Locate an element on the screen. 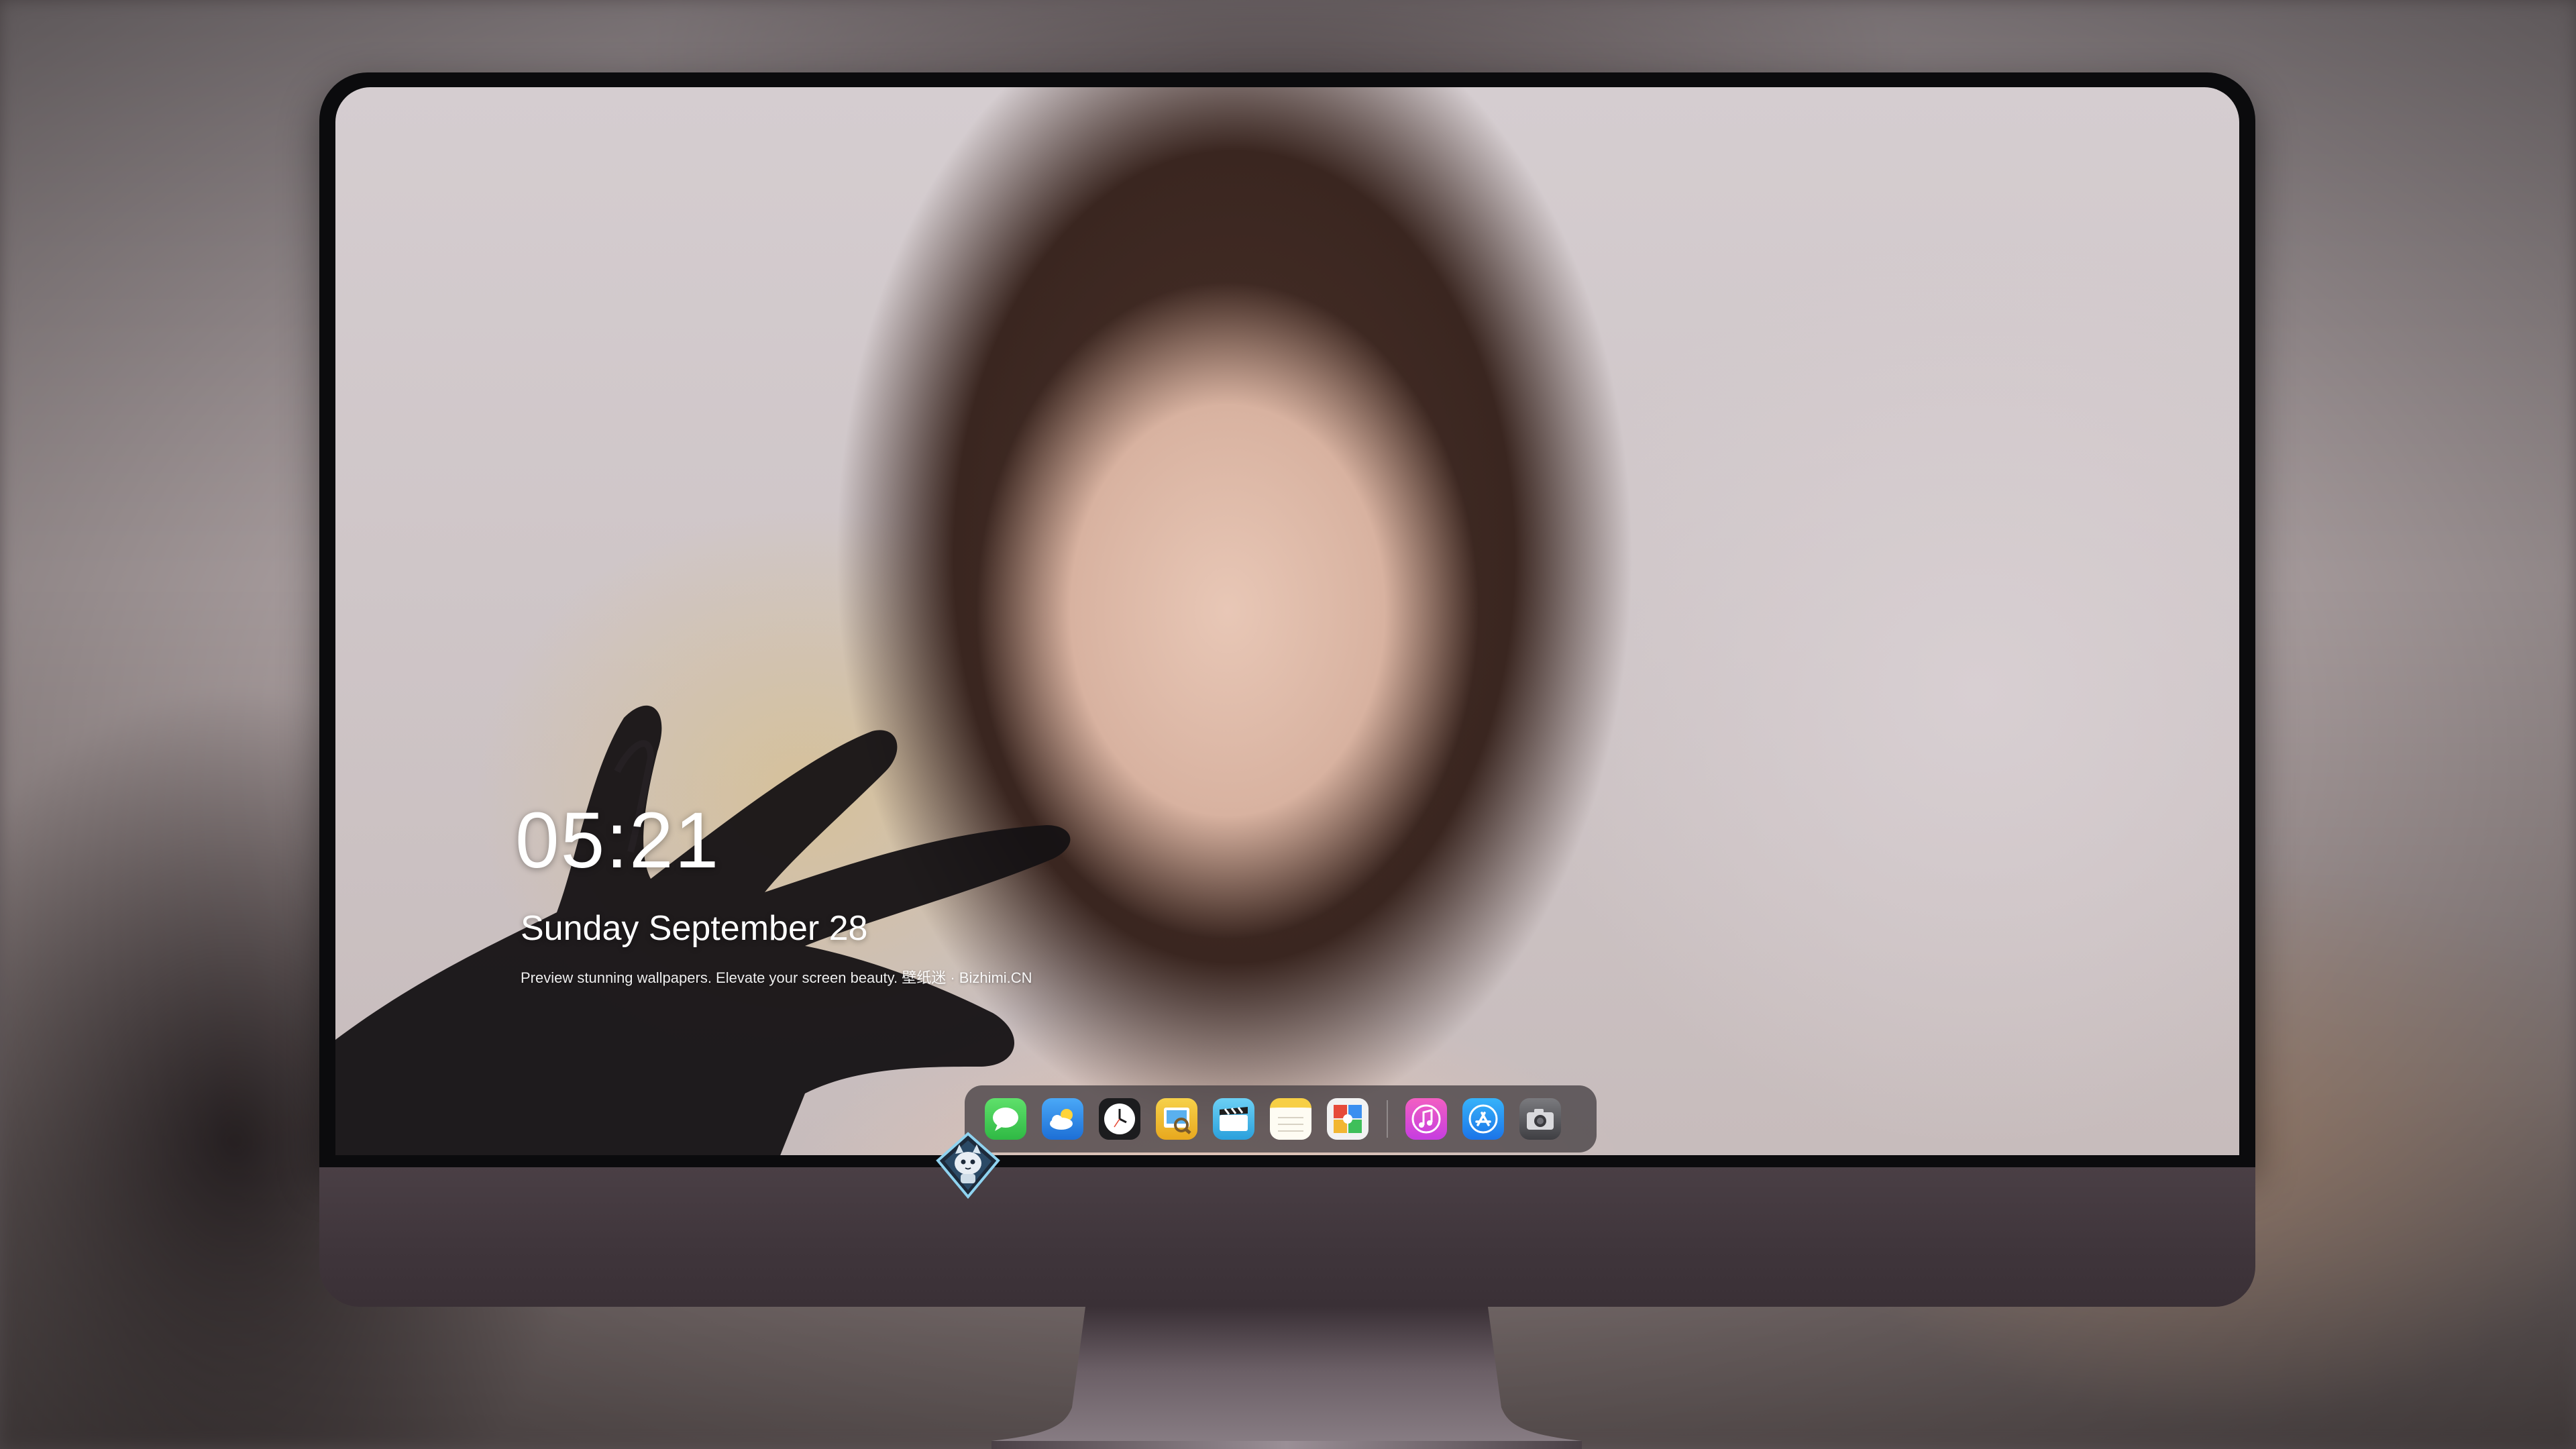  music-icon is located at coordinates (1426, 1119).